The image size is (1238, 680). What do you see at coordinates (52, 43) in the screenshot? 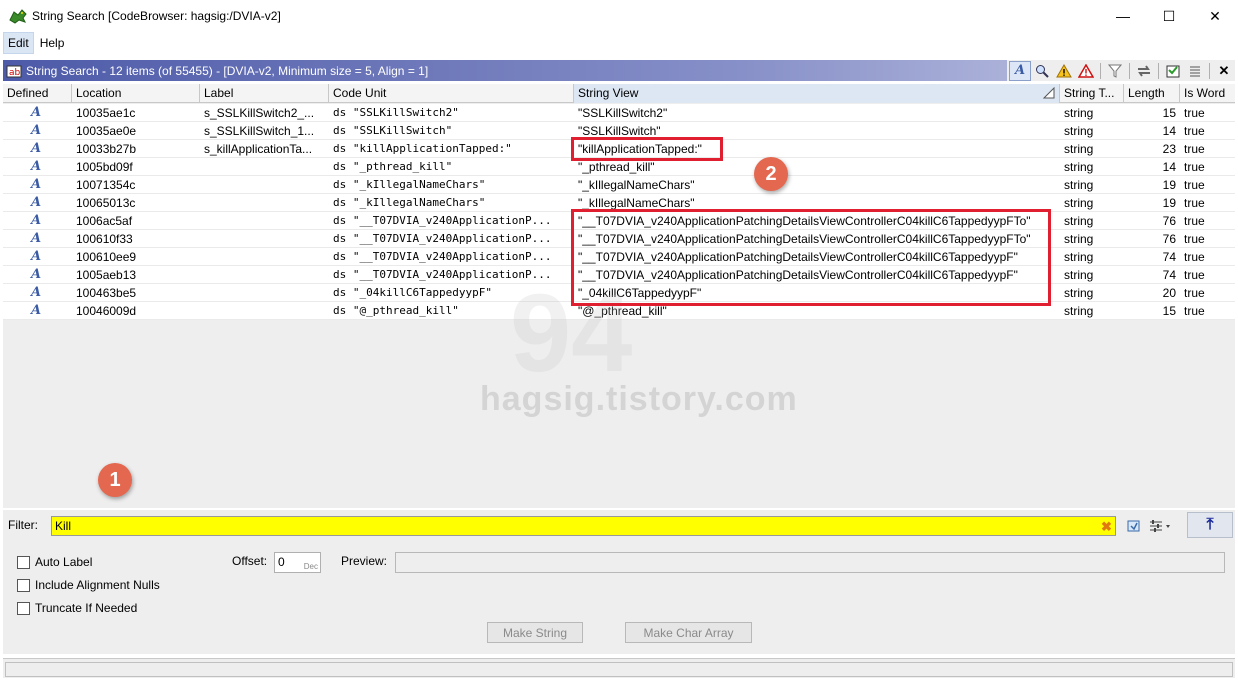
I see `menu-help: Help` at bounding box center [52, 43].